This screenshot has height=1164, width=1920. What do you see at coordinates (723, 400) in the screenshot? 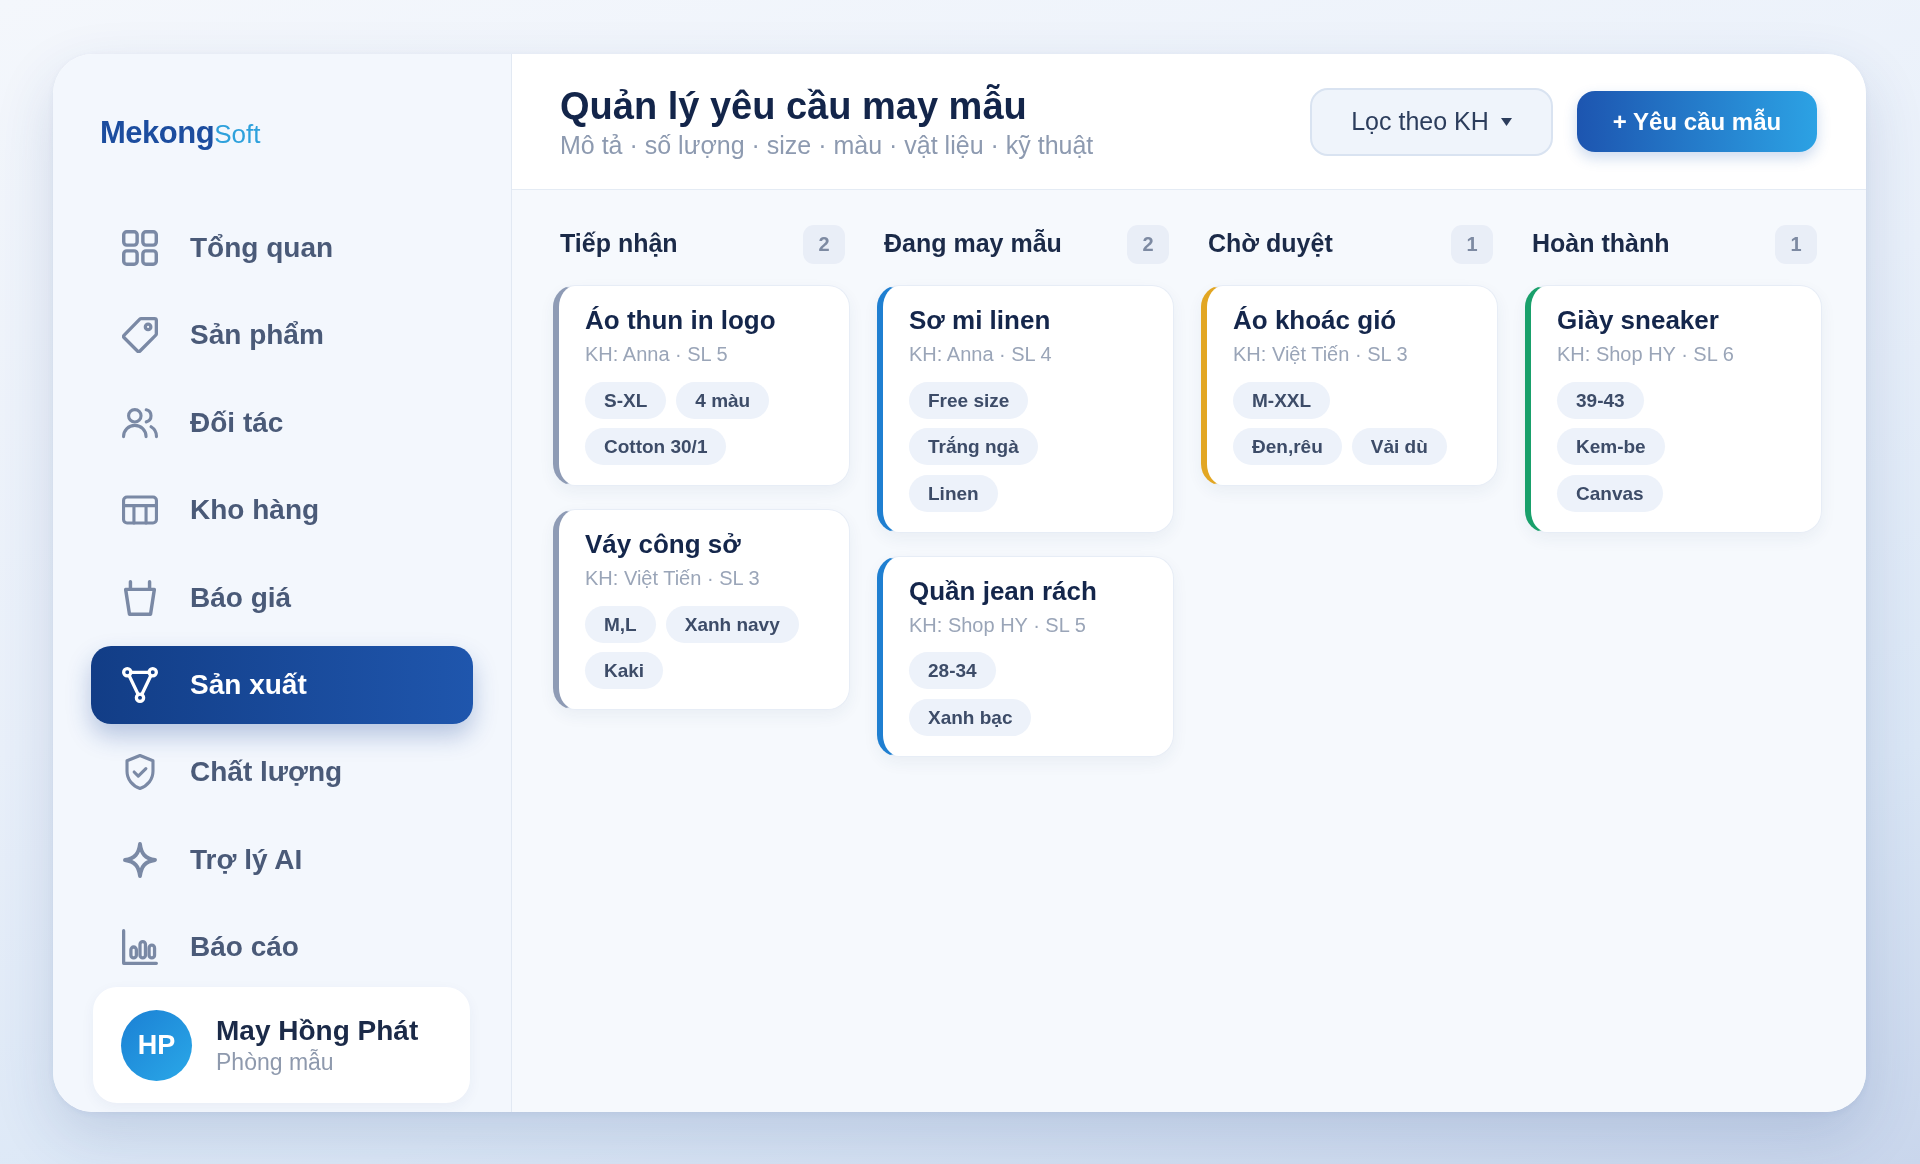
I see `spec-tag: 4 màu` at bounding box center [723, 400].